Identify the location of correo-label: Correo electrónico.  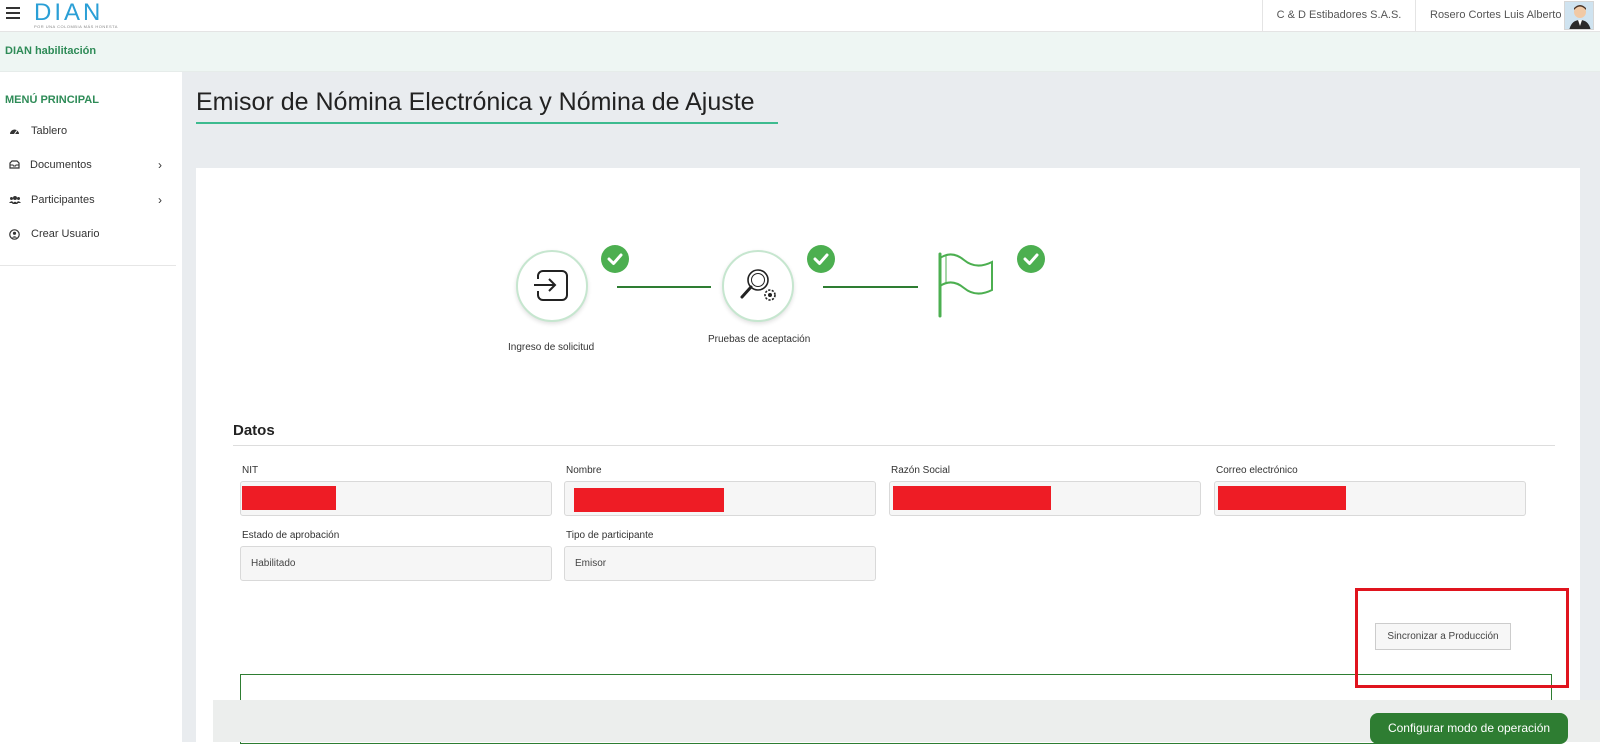
(1257, 470).